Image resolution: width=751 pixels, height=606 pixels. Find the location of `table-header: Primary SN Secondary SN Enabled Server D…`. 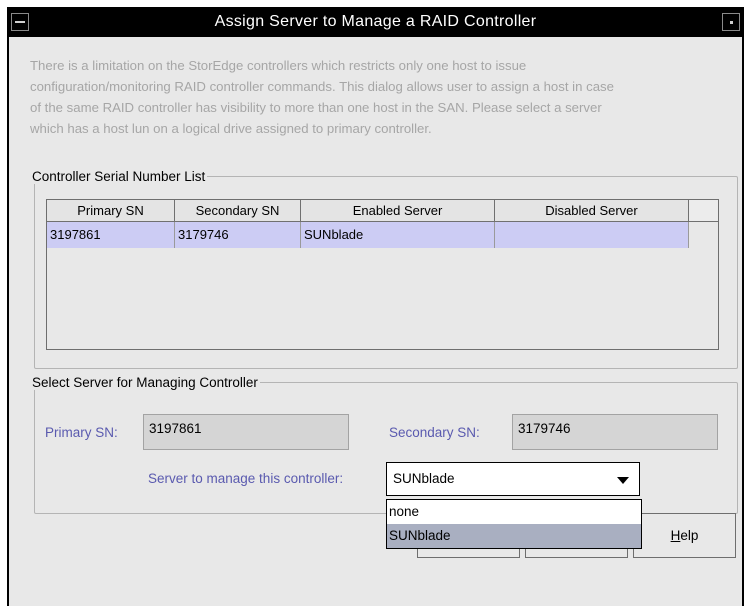

table-header: Primary SN Secondary SN Enabled Server D… is located at coordinates (382, 211).